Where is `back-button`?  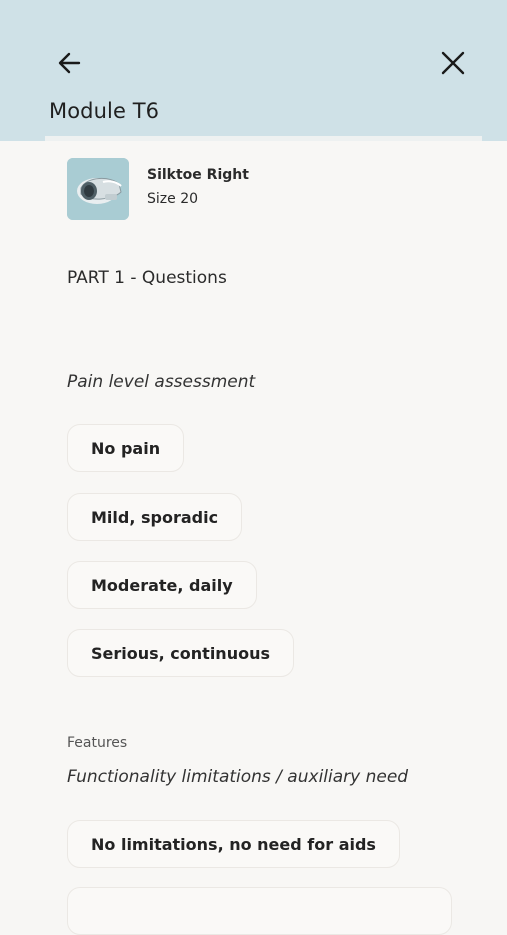 back-button is located at coordinates (70, 63).